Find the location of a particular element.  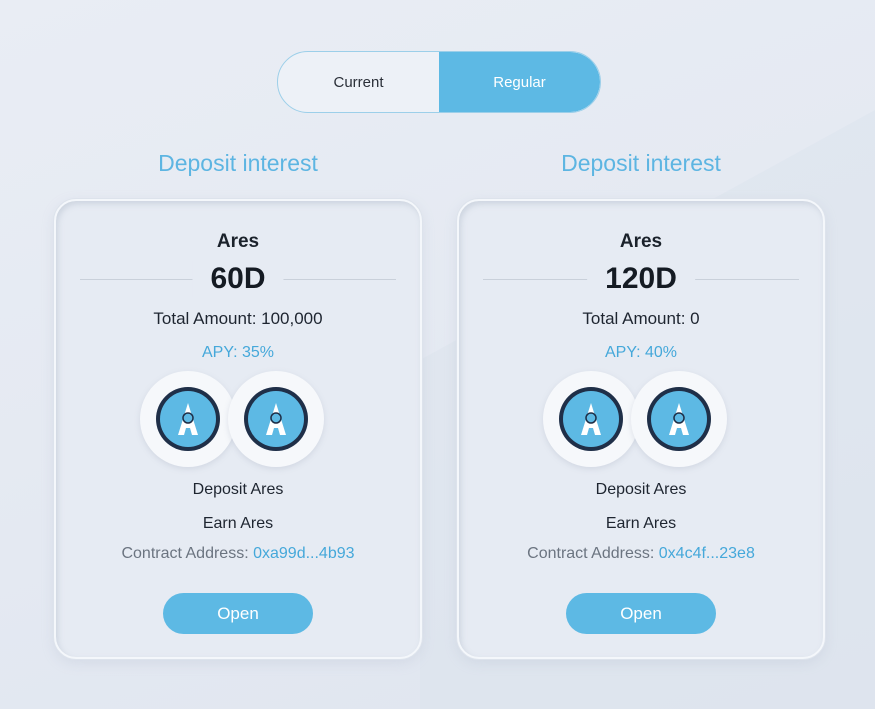

pool-type-toggle: Current Regular is located at coordinates (439, 82).